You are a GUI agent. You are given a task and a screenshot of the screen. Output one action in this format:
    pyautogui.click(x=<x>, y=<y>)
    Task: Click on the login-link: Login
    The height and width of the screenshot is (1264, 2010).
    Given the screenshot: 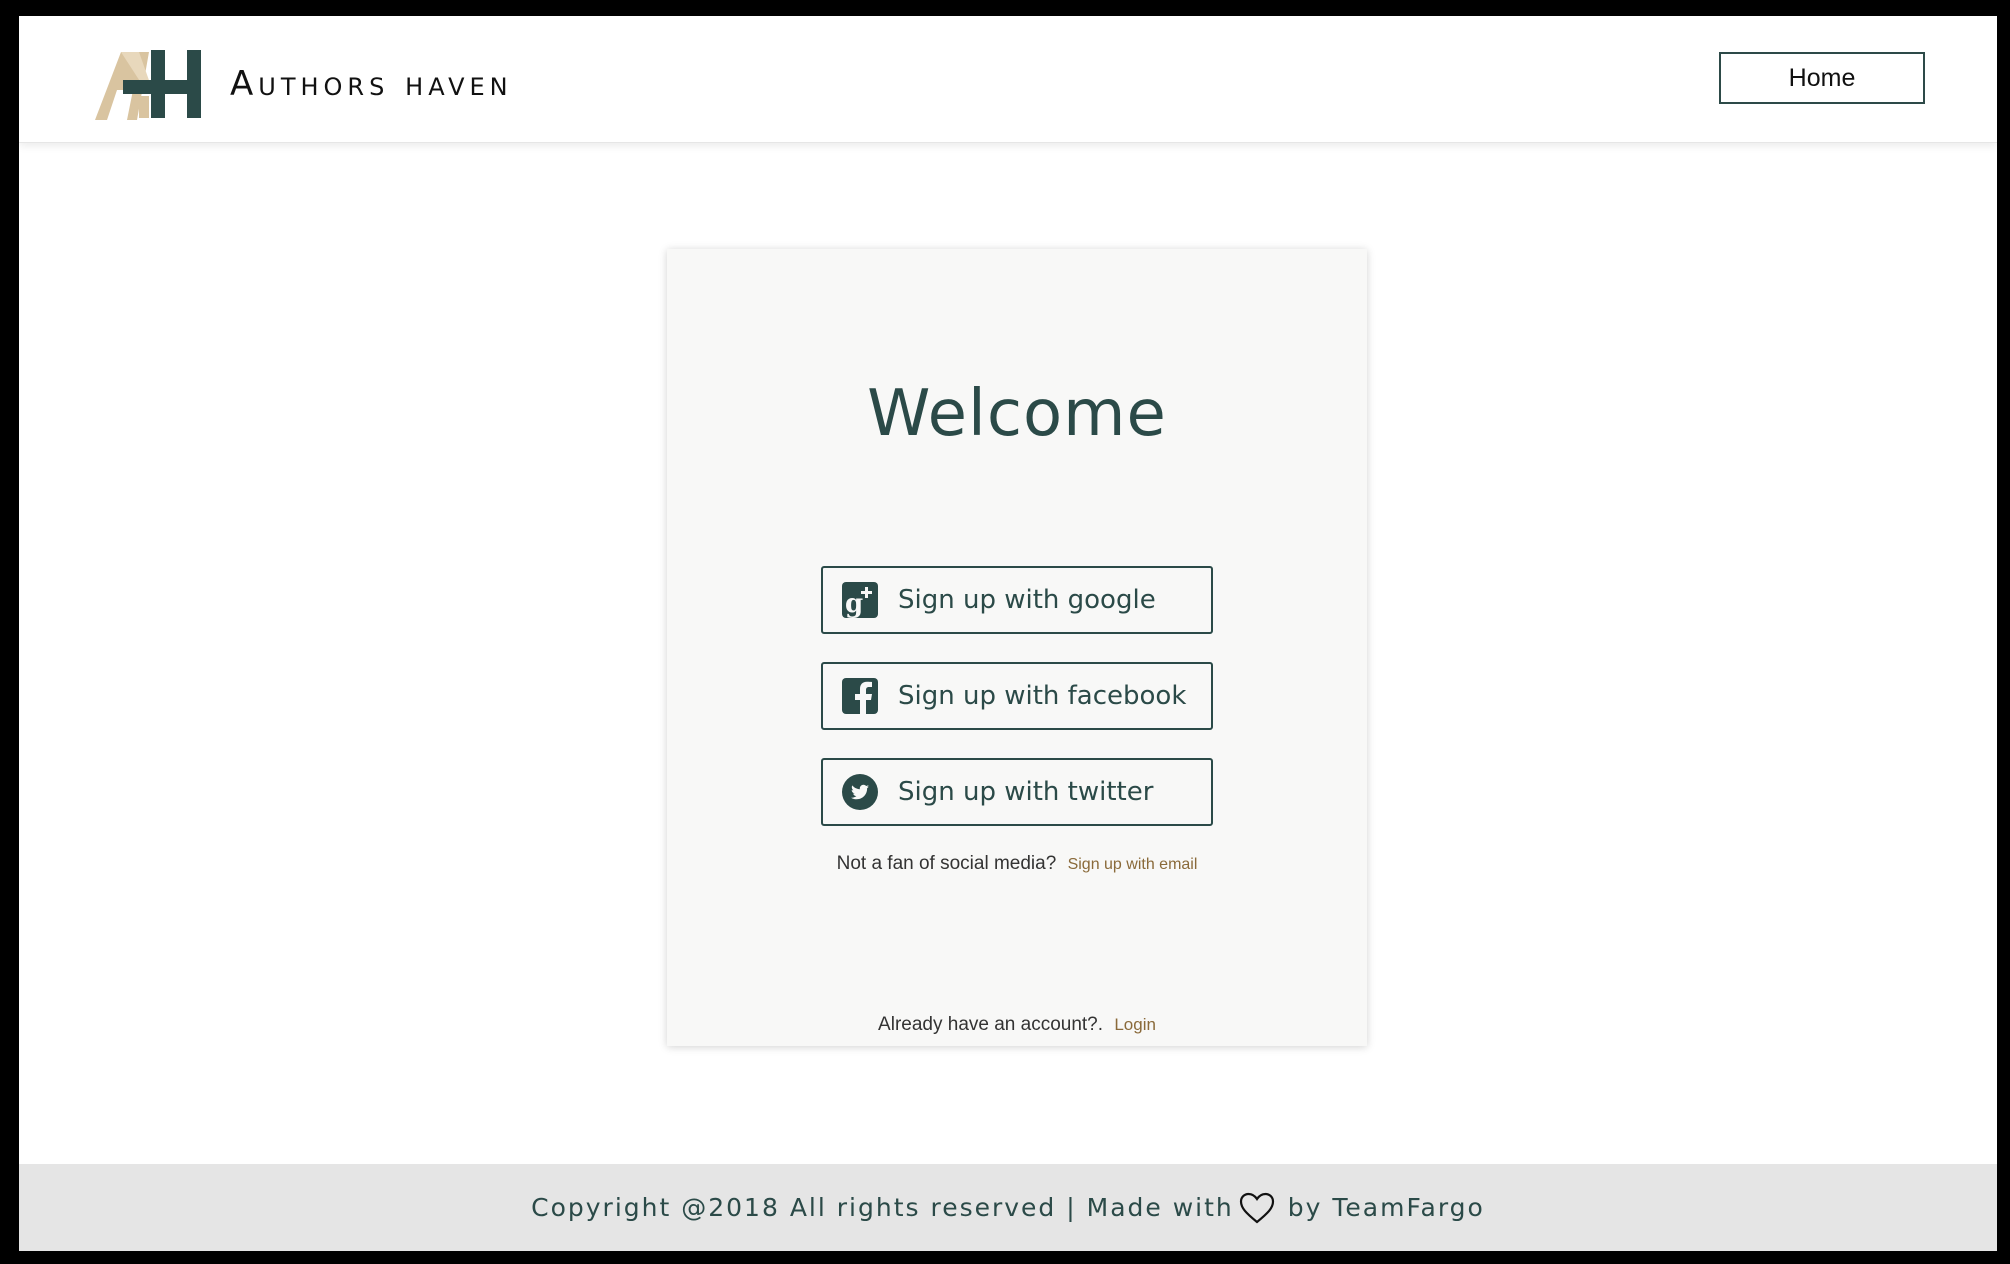 What is the action you would take?
    pyautogui.click(x=1135, y=1024)
    